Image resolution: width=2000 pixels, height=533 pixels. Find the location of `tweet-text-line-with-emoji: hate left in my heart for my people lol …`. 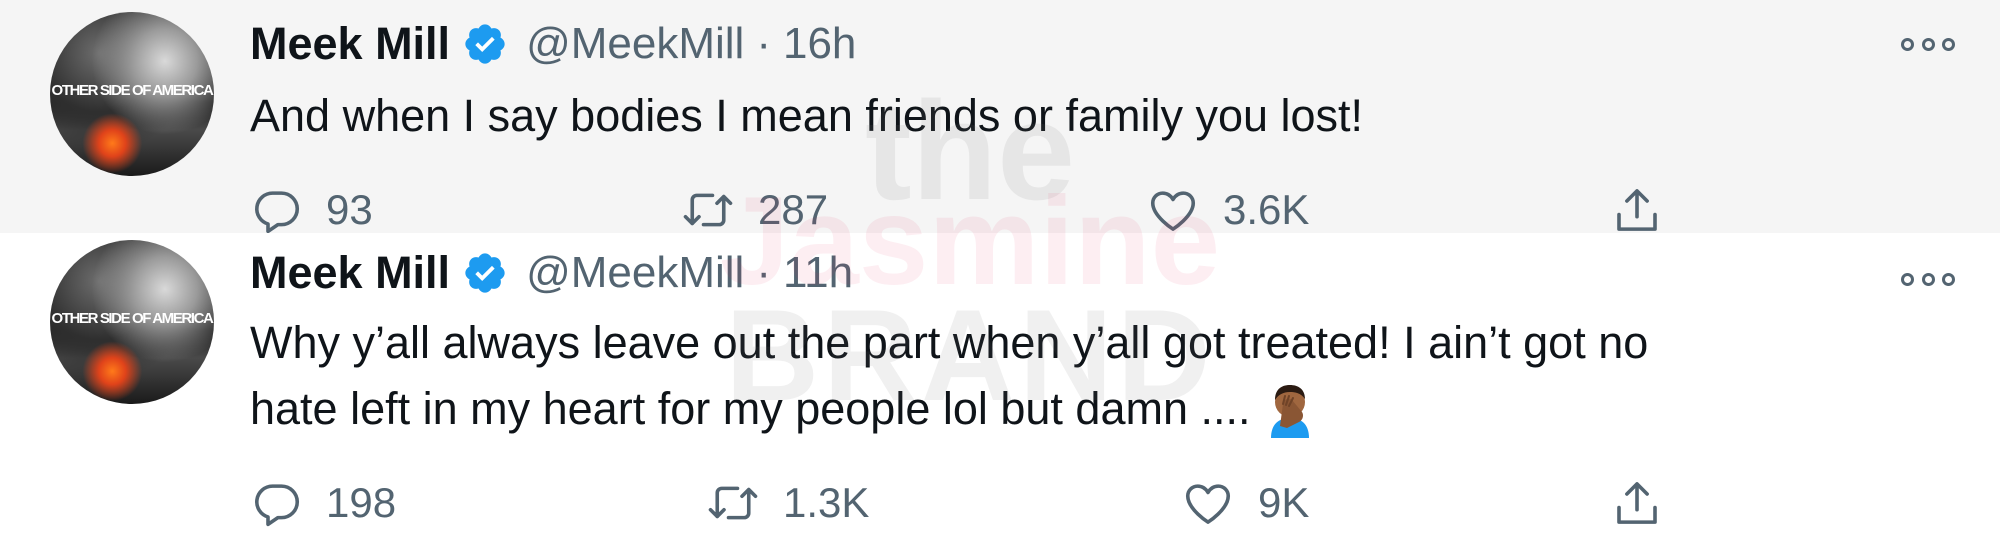

tweet-text-line-with-emoji: hate left in my heart for my people lol … is located at coordinates (949, 409).